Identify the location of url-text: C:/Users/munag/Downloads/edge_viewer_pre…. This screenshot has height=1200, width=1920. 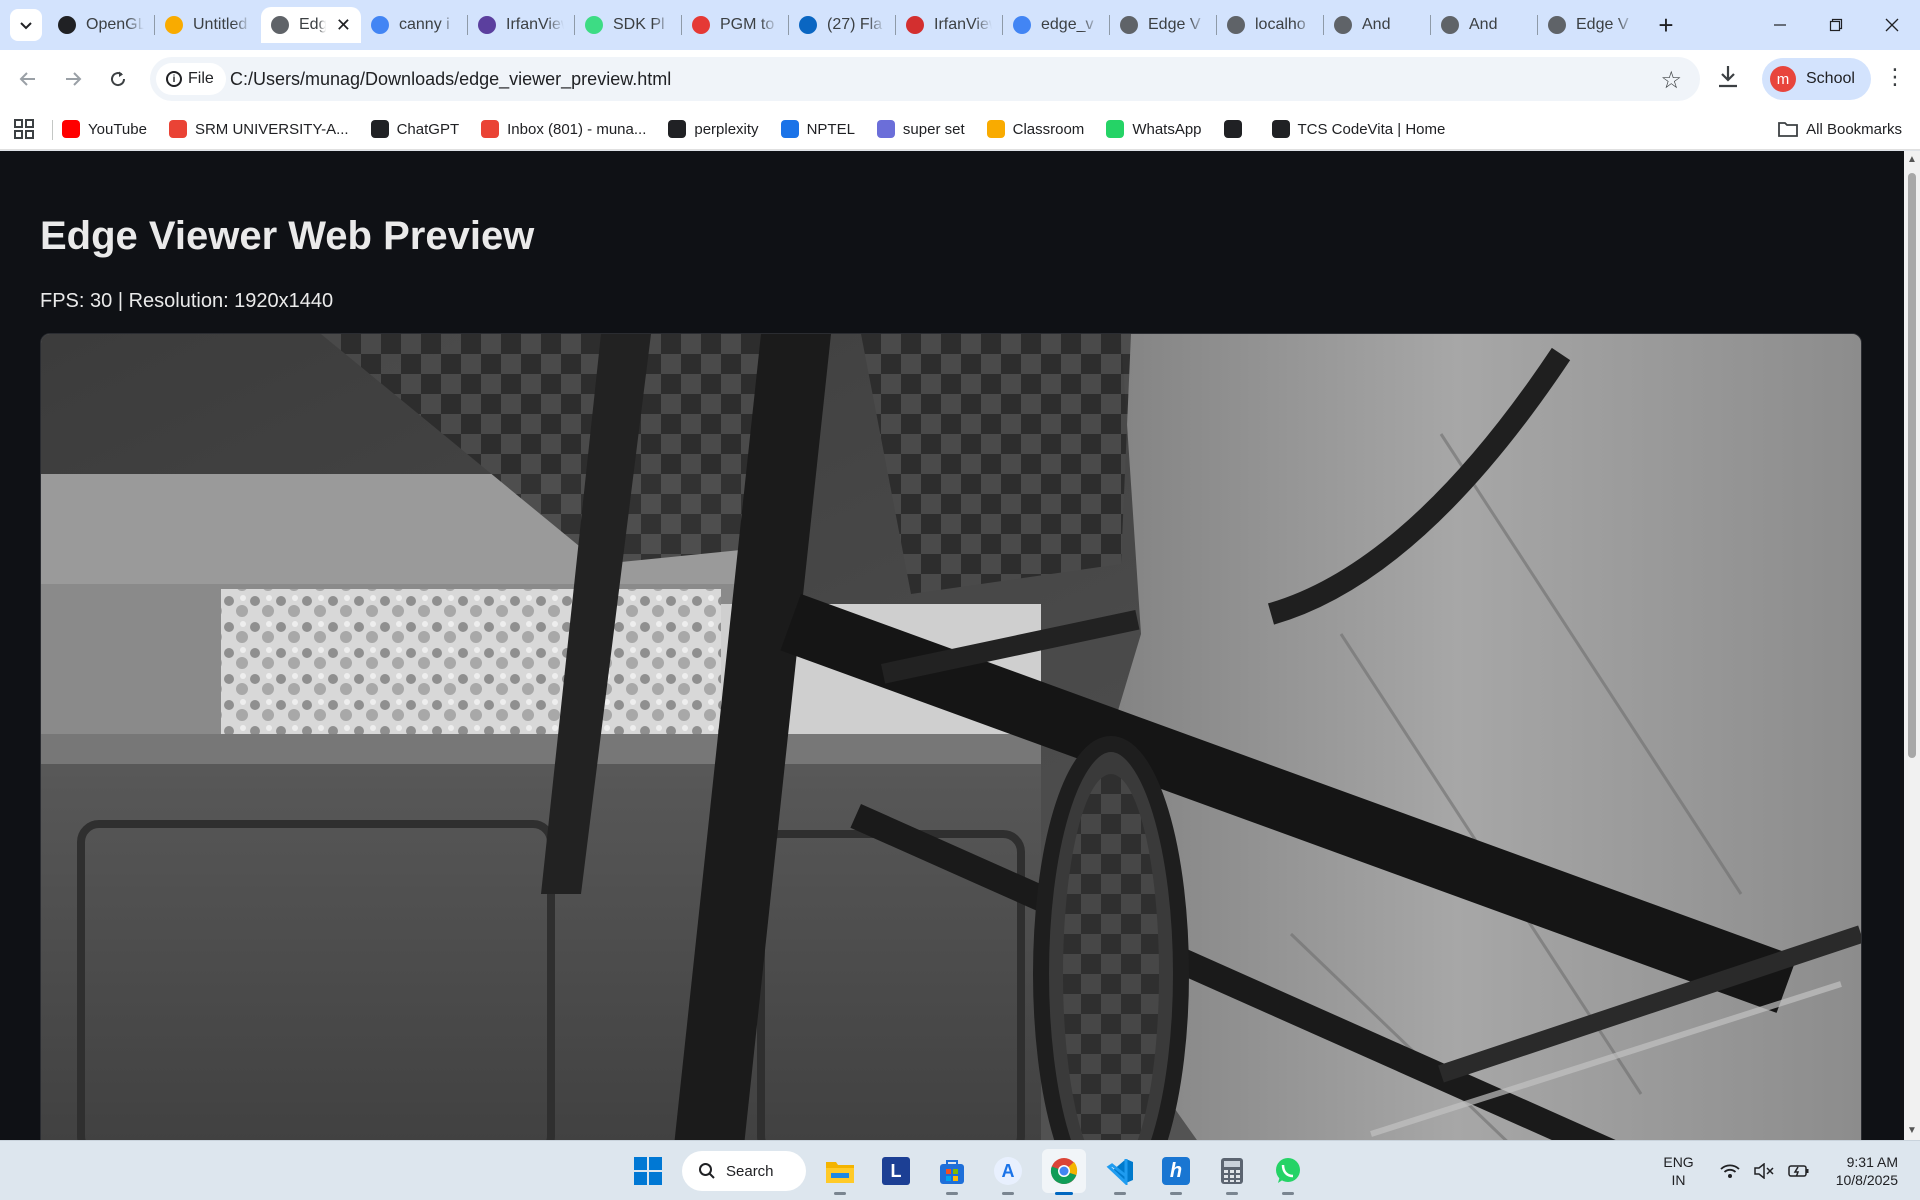
(450, 79).